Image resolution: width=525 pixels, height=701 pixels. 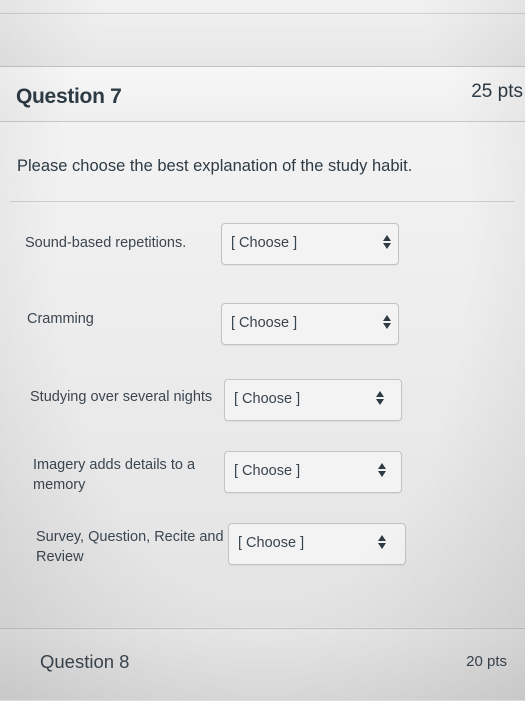 I want to click on match-label-line-1: Imagery adds details to a, so click(x=114, y=465).